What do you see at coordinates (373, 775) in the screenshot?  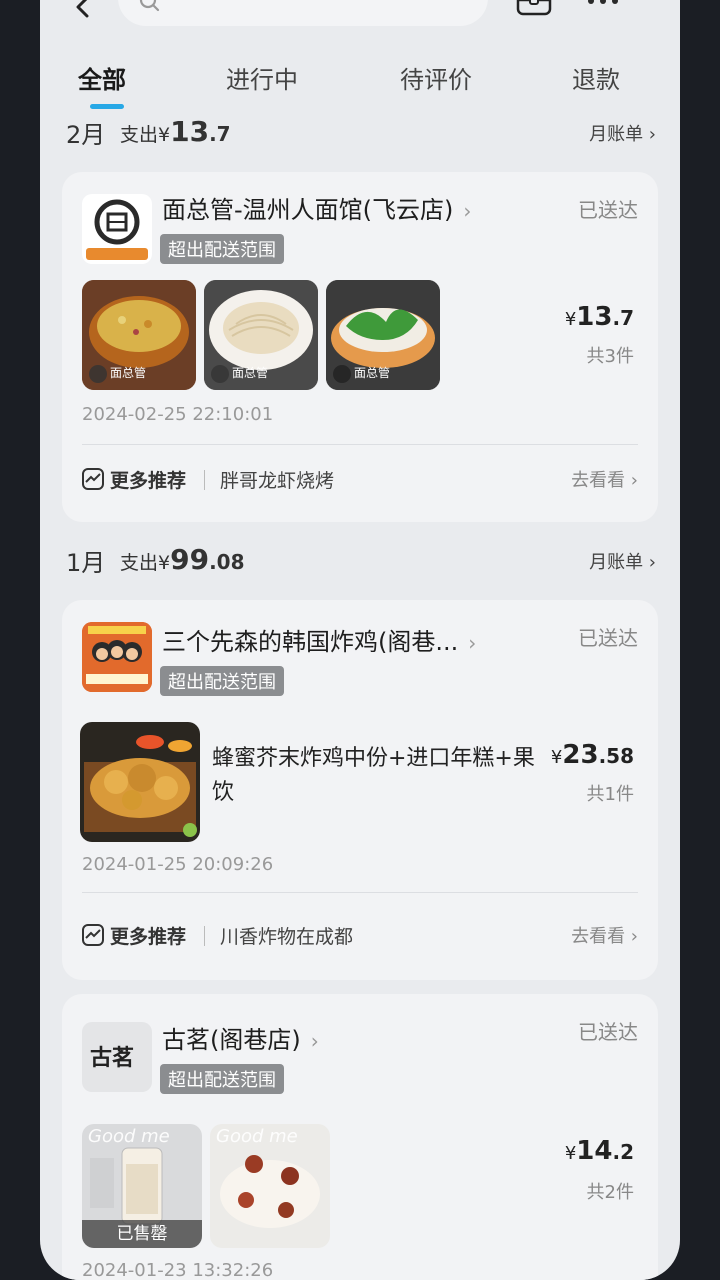 I see `item-description: 蜂蜜芥末炸鸡中份+进口年糕+果饮` at bounding box center [373, 775].